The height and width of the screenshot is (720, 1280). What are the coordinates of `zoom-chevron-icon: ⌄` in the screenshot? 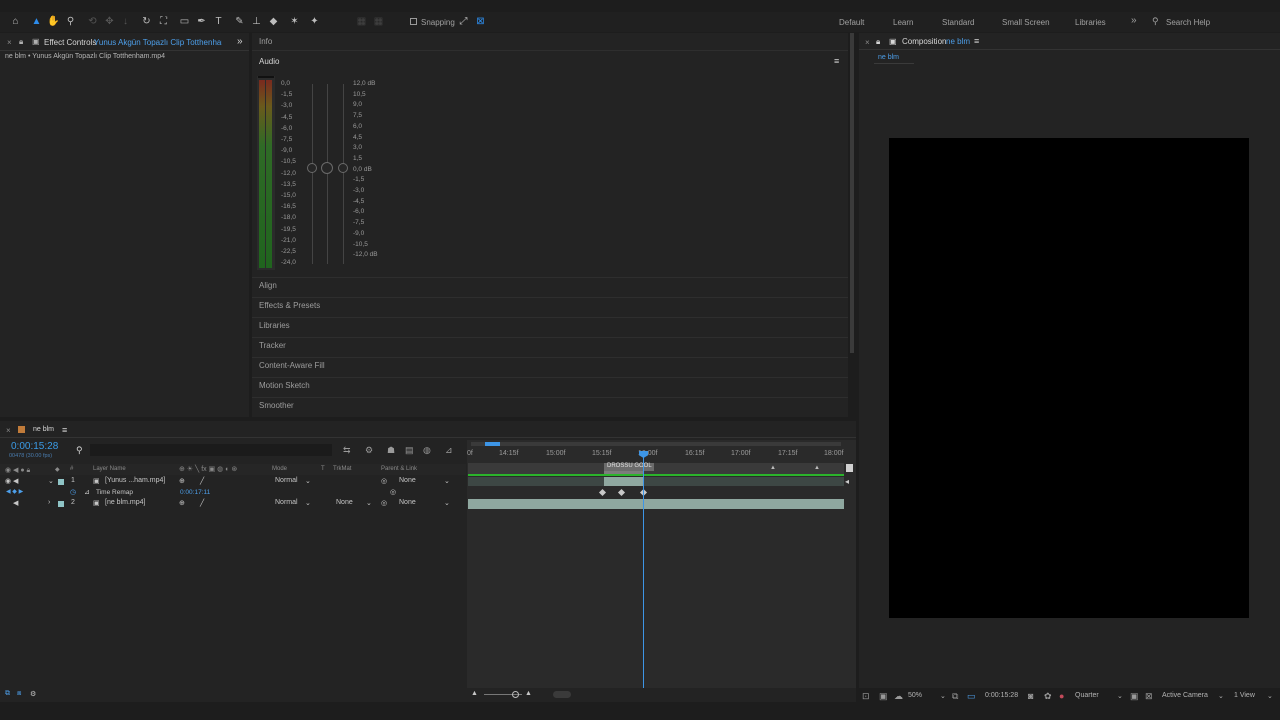 It's located at (943, 696).